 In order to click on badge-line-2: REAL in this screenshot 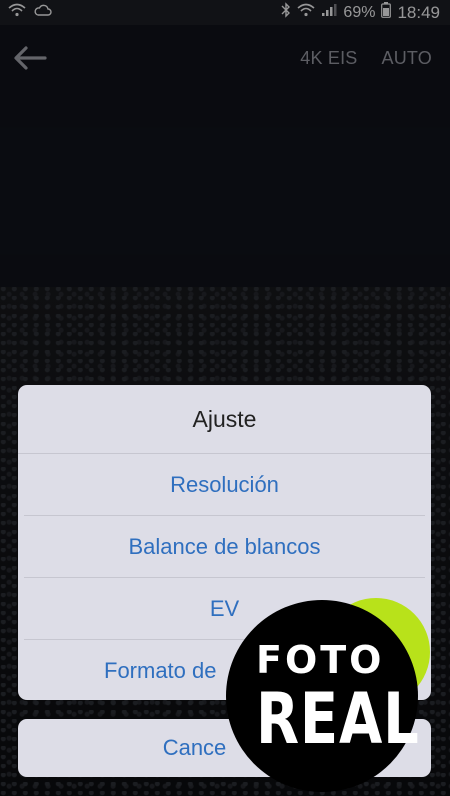, I will do `click(338, 719)`.